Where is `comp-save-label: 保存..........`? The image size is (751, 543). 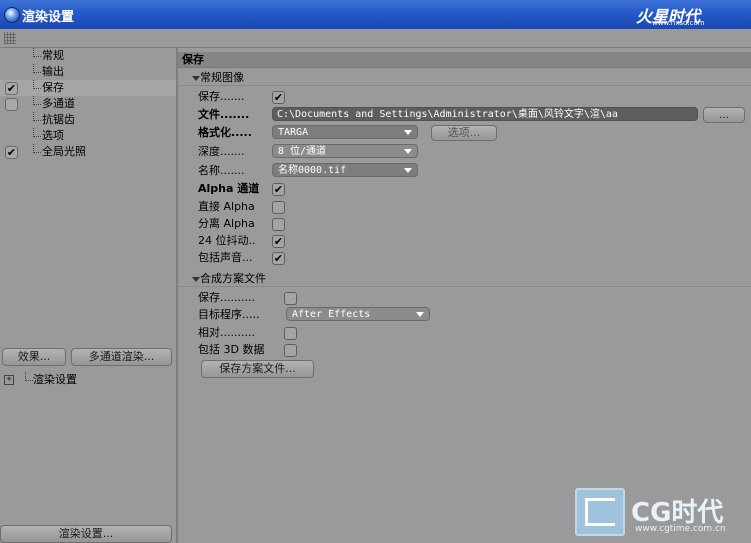
comp-save-label: 保存.......... is located at coordinates (226, 297).